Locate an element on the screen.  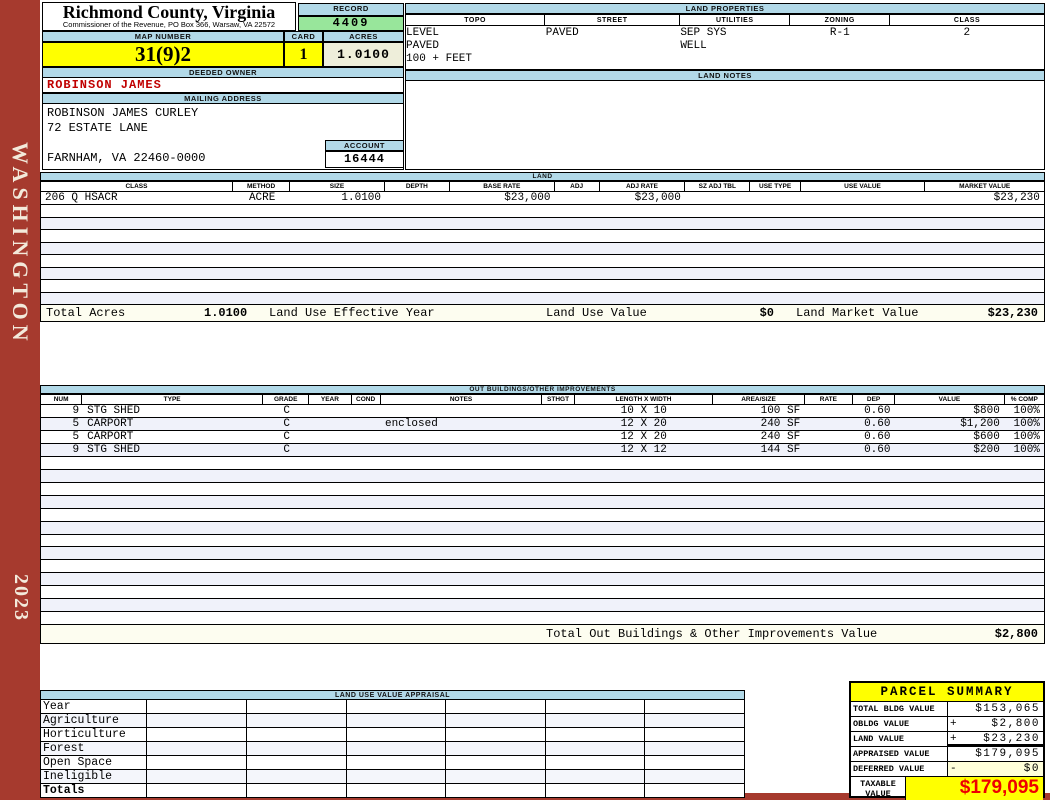
topo-value: PAVED is located at coordinates (423, 46).